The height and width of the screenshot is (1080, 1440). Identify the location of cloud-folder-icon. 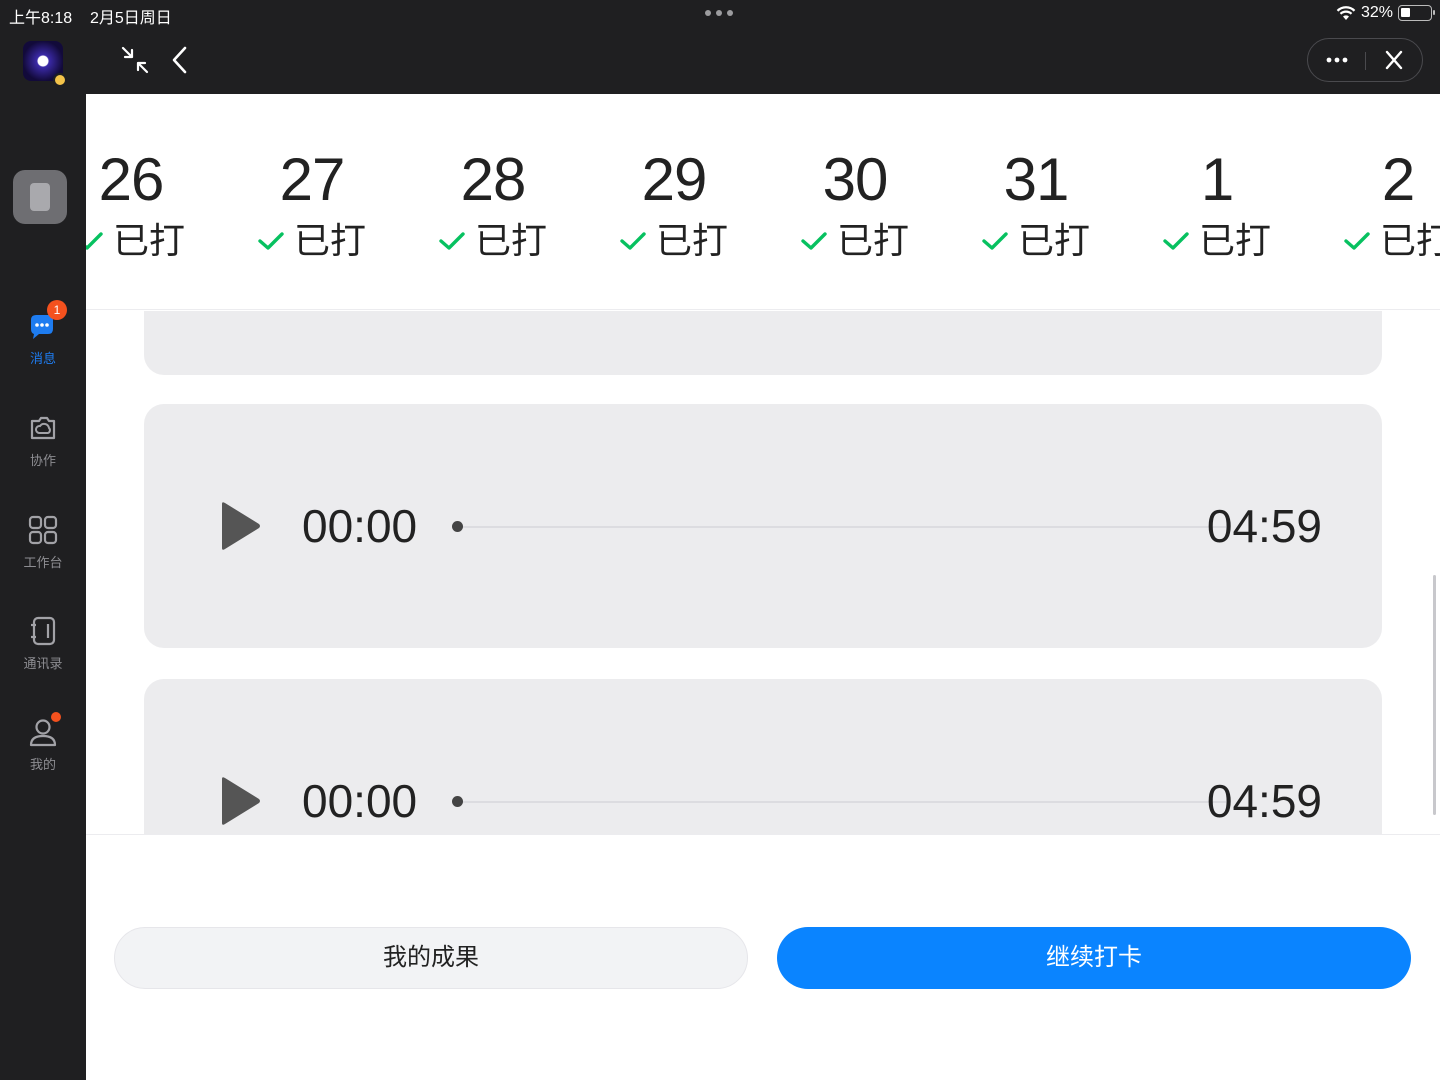
(43, 428).